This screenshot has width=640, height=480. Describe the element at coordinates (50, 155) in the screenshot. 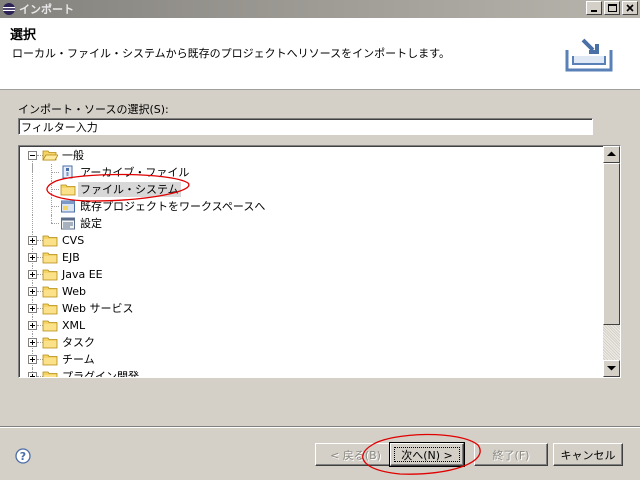

I see `folder-open-icon` at that location.